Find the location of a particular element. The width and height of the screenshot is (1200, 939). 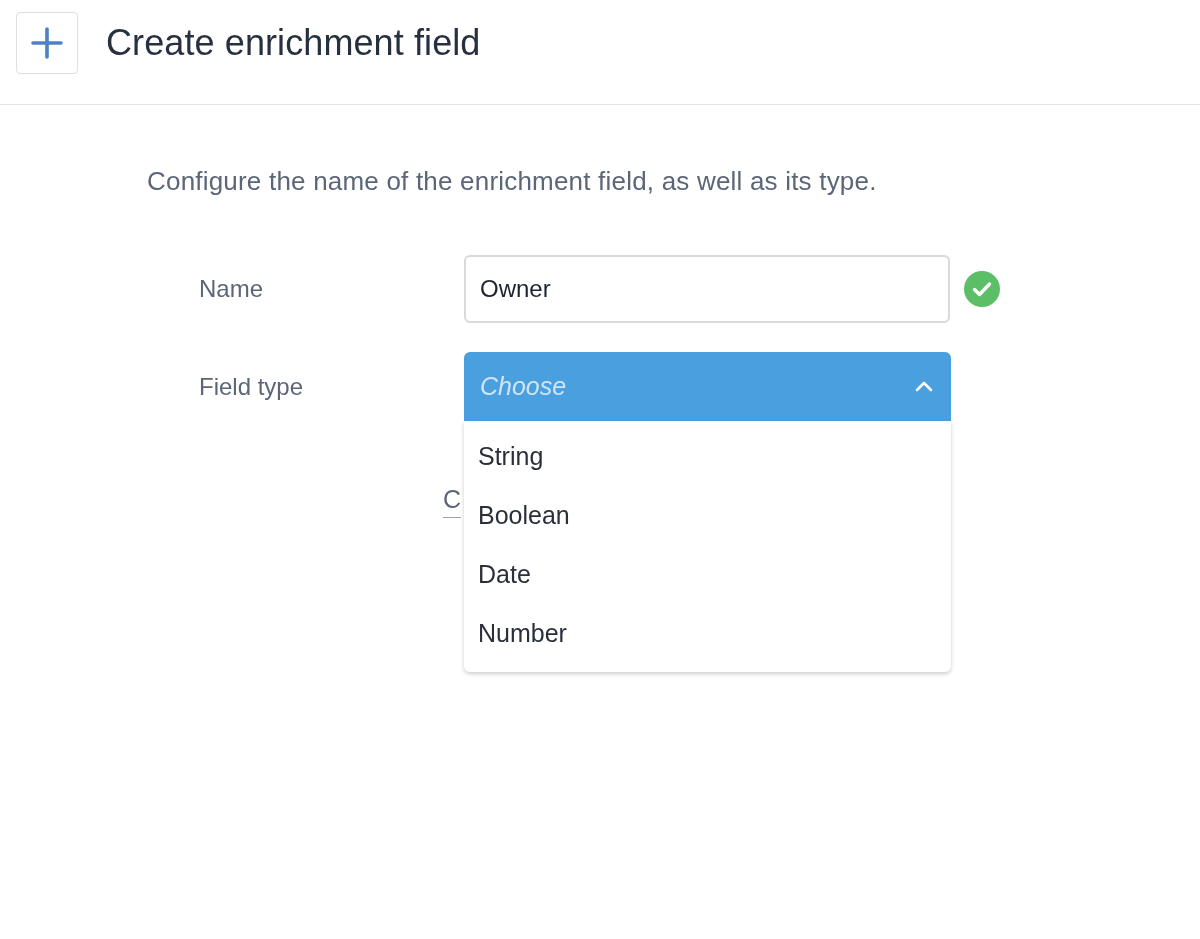

plus-icon is located at coordinates (47, 43).